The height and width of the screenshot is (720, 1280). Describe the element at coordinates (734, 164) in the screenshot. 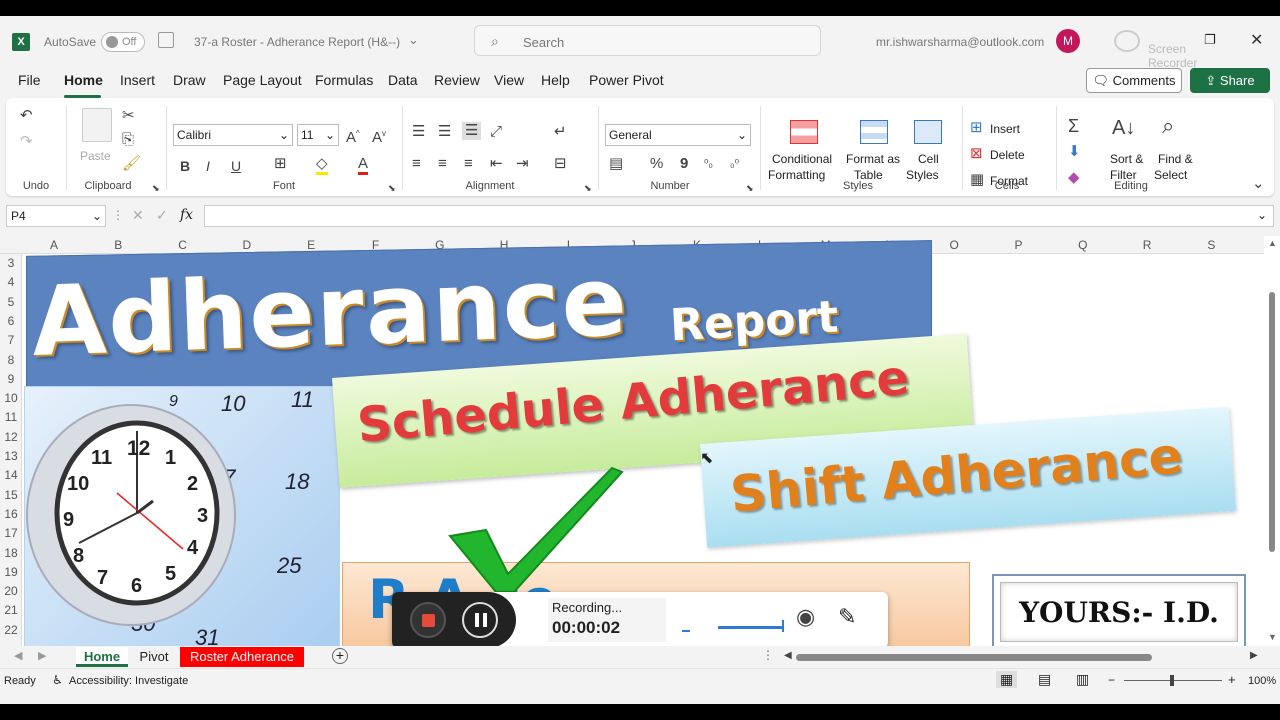

I see `decrease-decimal-icon: ₀⁰` at that location.